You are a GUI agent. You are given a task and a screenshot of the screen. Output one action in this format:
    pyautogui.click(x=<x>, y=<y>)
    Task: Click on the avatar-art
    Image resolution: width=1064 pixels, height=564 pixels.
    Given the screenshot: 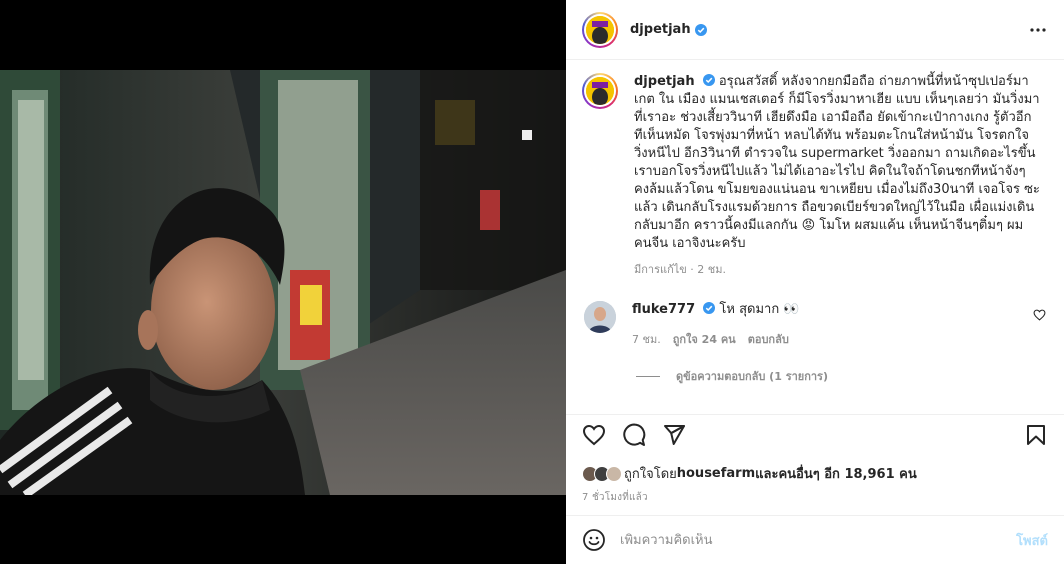 What is the action you would take?
    pyautogui.click(x=600, y=29)
    